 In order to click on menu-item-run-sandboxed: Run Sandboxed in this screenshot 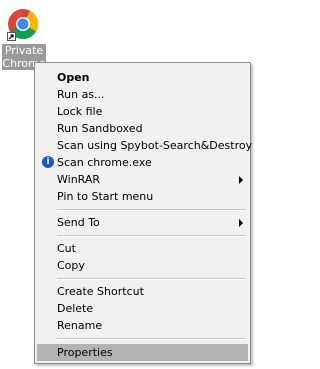, I will do `click(142, 128)`.